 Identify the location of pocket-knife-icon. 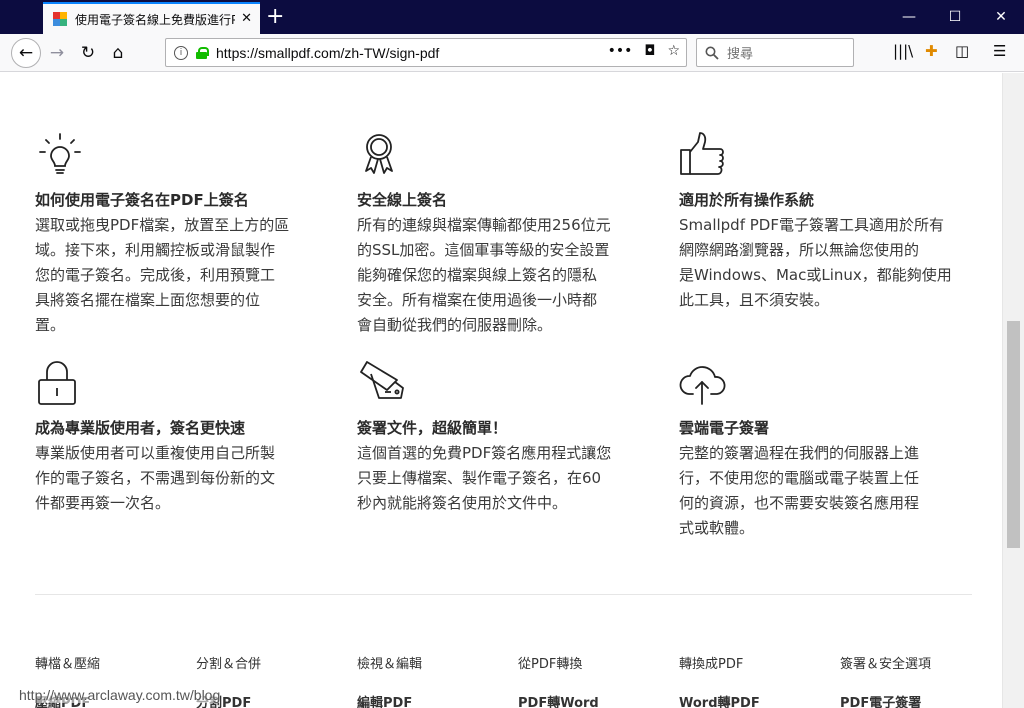
(382, 380).